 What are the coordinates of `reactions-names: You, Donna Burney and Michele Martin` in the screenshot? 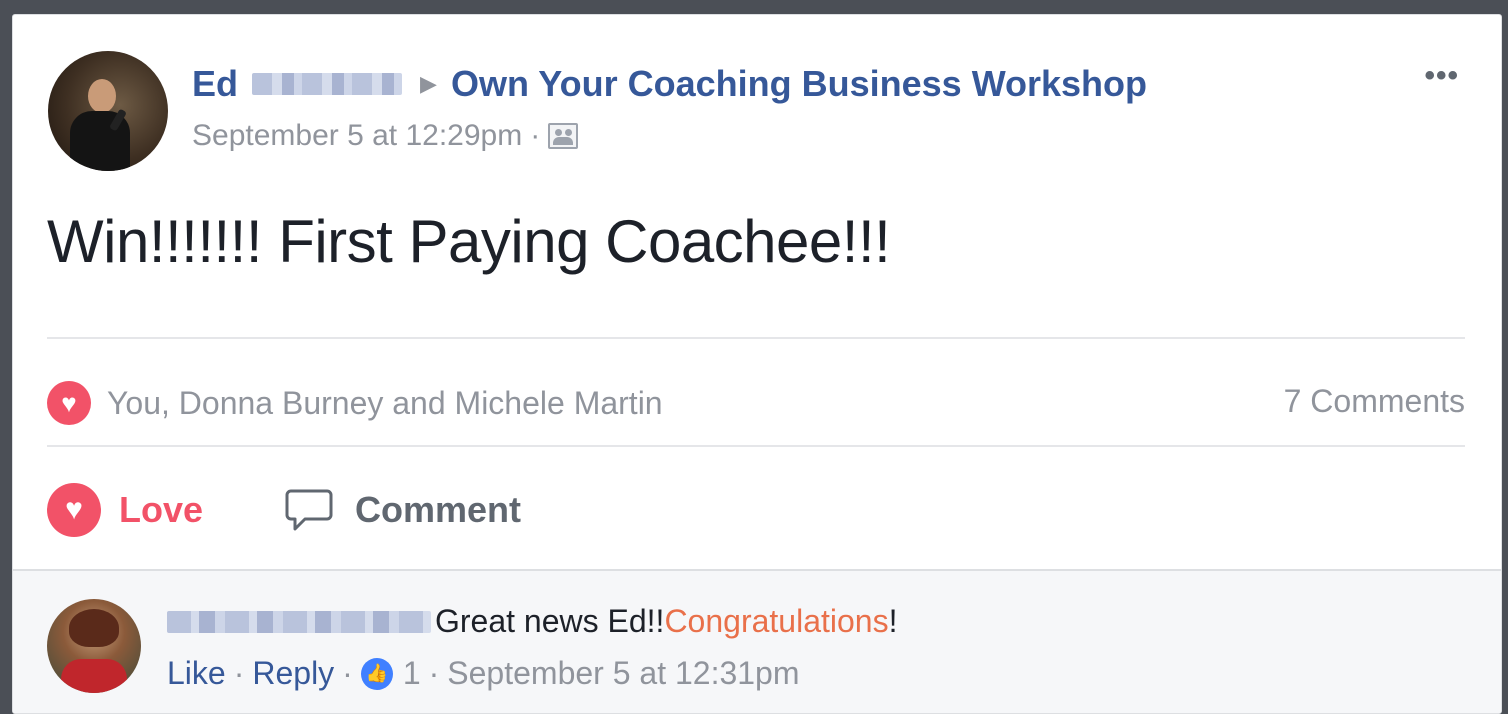 It's located at (385, 403).